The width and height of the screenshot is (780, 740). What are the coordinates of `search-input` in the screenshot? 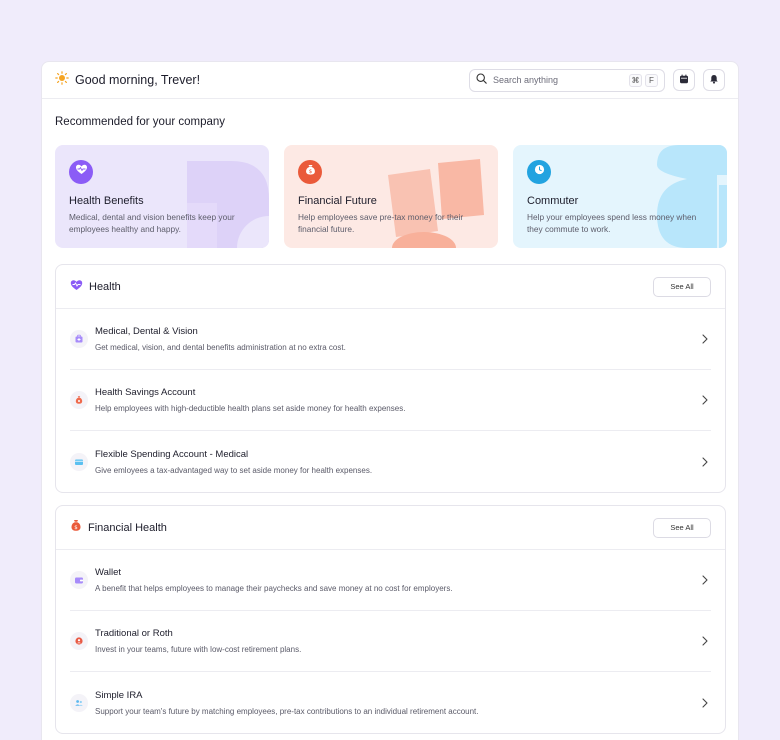 It's located at (558, 80).